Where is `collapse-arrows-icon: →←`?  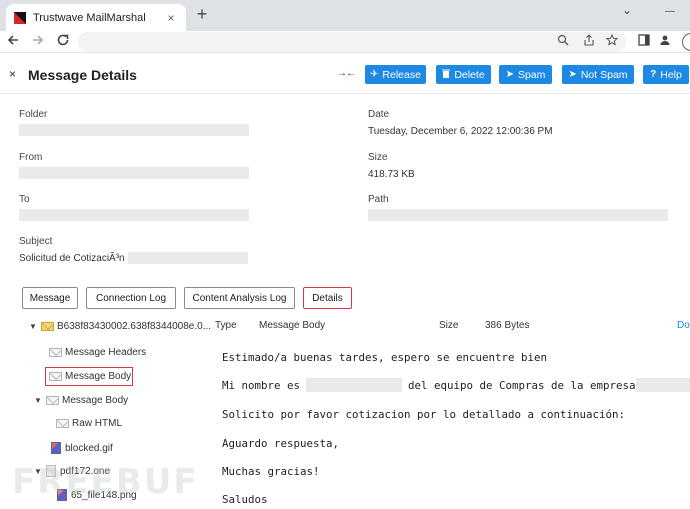
collapse-arrows-icon: →← is located at coordinates (346, 73).